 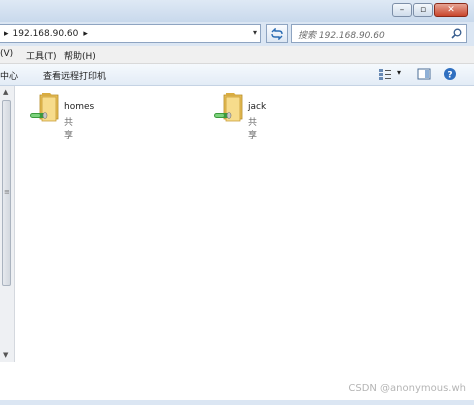 What do you see at coordinates (80, 55) in the screenshot?
I see `menu-help: 帮助(H)` at bounding box center [80, 55].